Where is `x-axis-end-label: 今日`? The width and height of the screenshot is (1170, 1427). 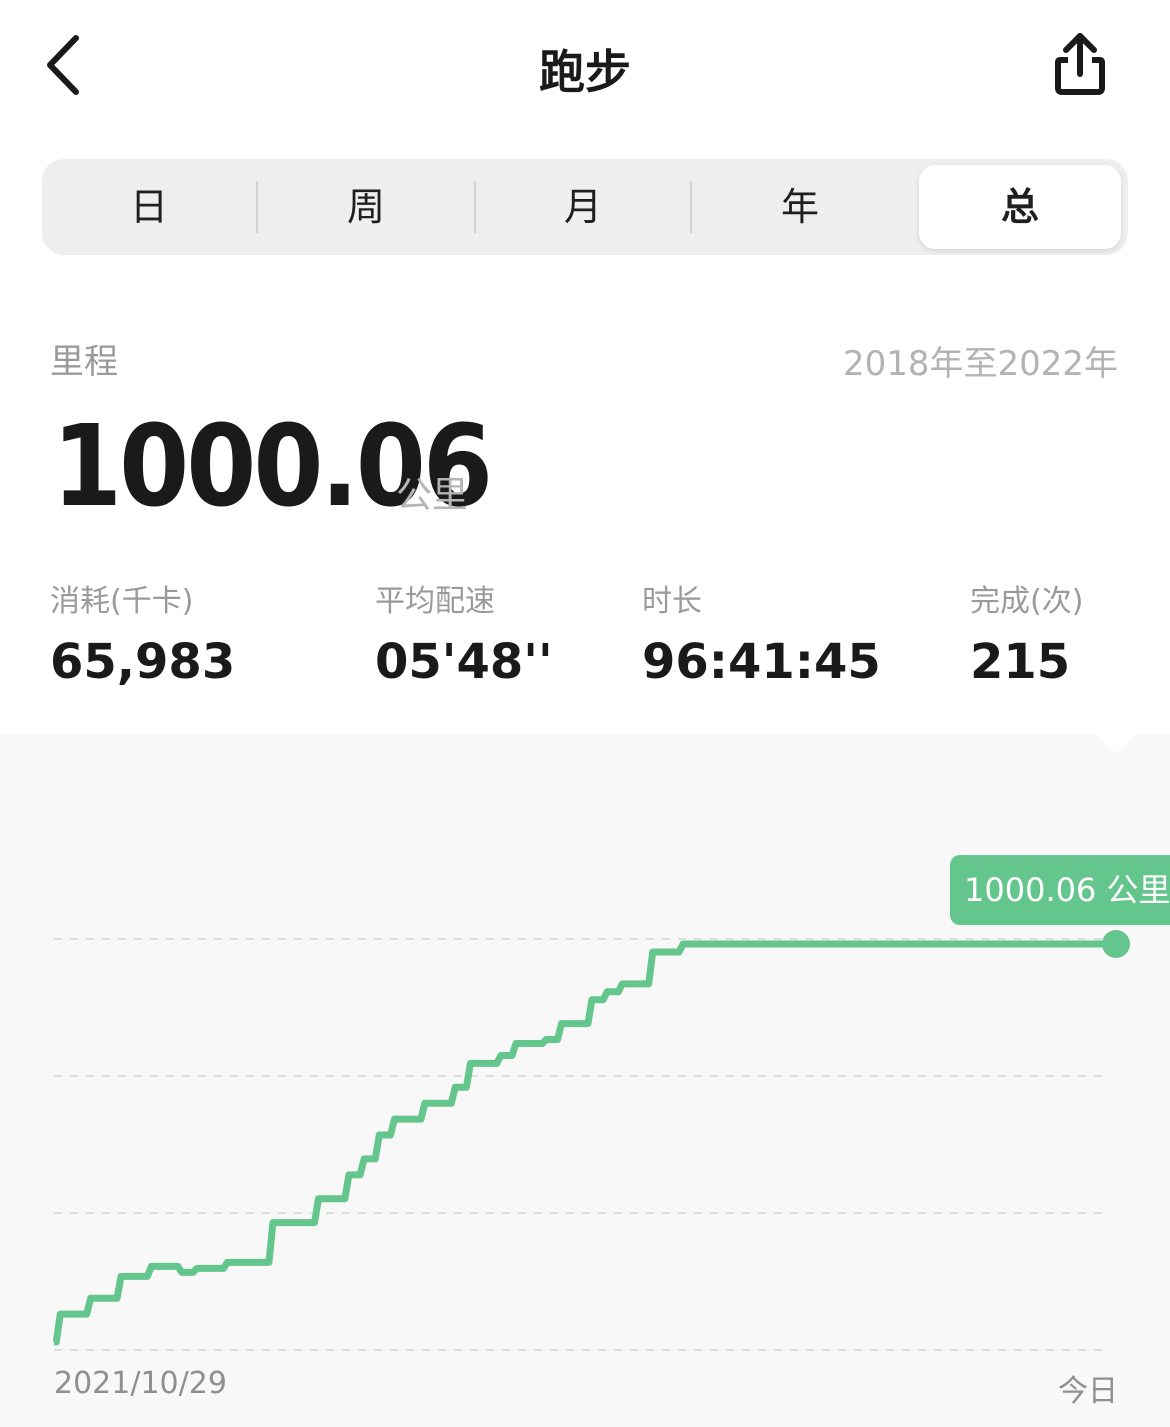 x-axis-end-label: 今日 is located at coordinates (1088, 1391).